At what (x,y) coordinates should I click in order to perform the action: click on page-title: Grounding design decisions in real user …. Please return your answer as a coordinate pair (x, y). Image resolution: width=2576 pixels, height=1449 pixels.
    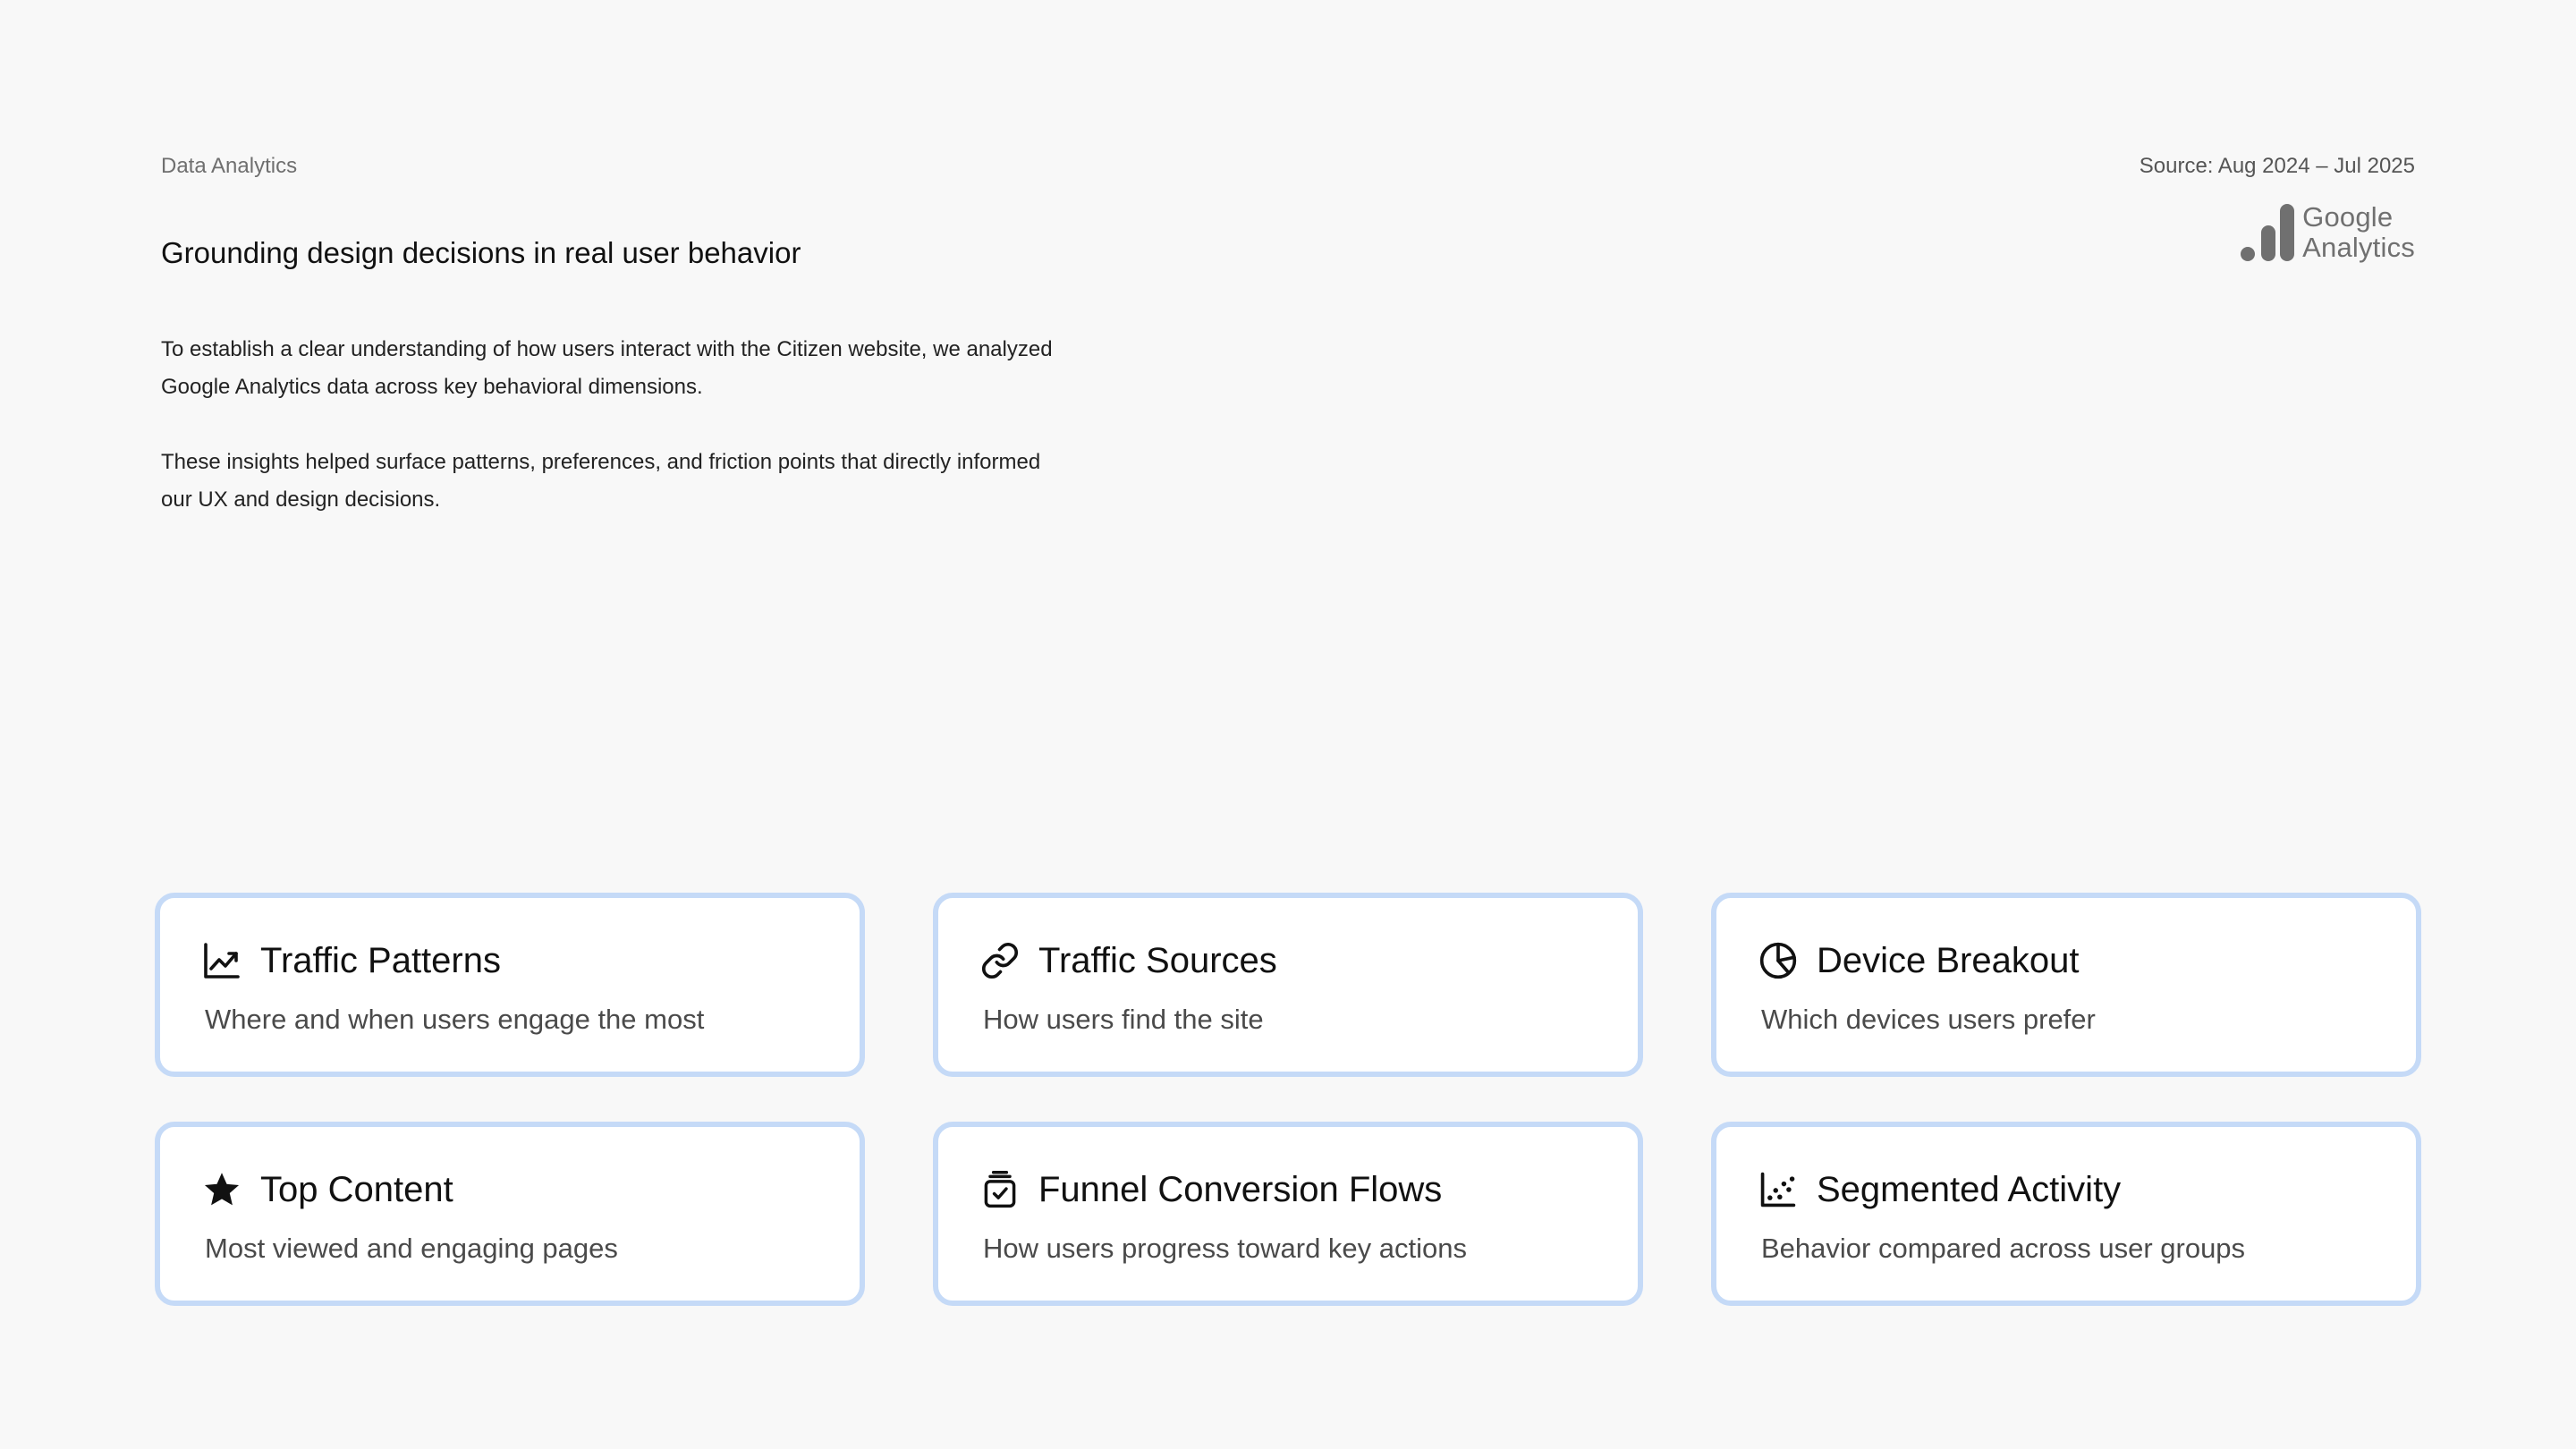
    Looking at the image, I should click on (481, 252).